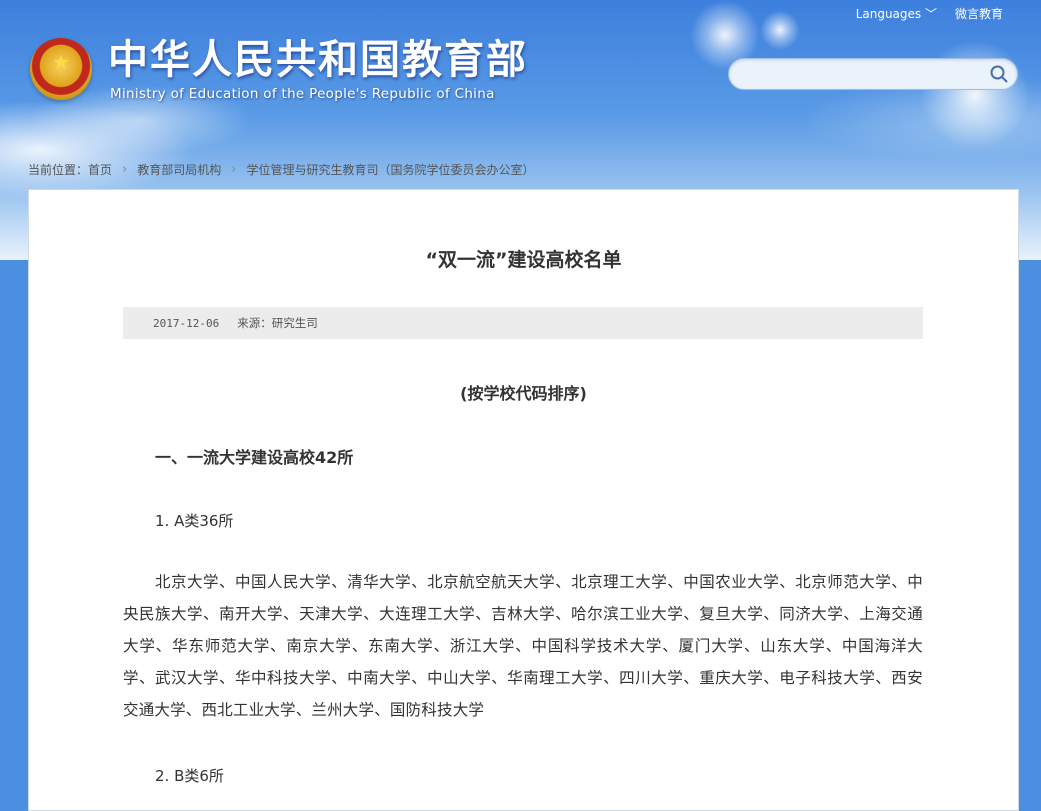 The width and height of the screenshot is (1041, 811). What do you see at coordinates (318, 60) in the screenshot?
I see `site-title: 中华人民共和国教育部` at bounding box center [318, 60].